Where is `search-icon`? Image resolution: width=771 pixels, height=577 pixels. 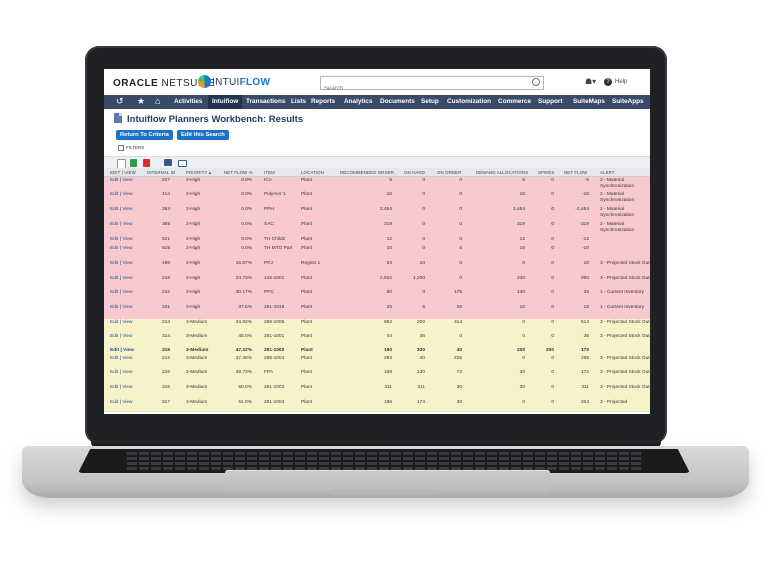
search-icon is located at coordinates (536, 82).